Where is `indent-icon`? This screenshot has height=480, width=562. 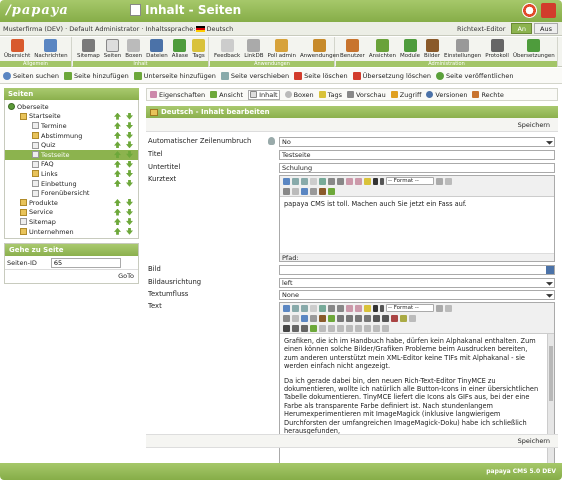 indent-icon is located at coordinates (331, 328).